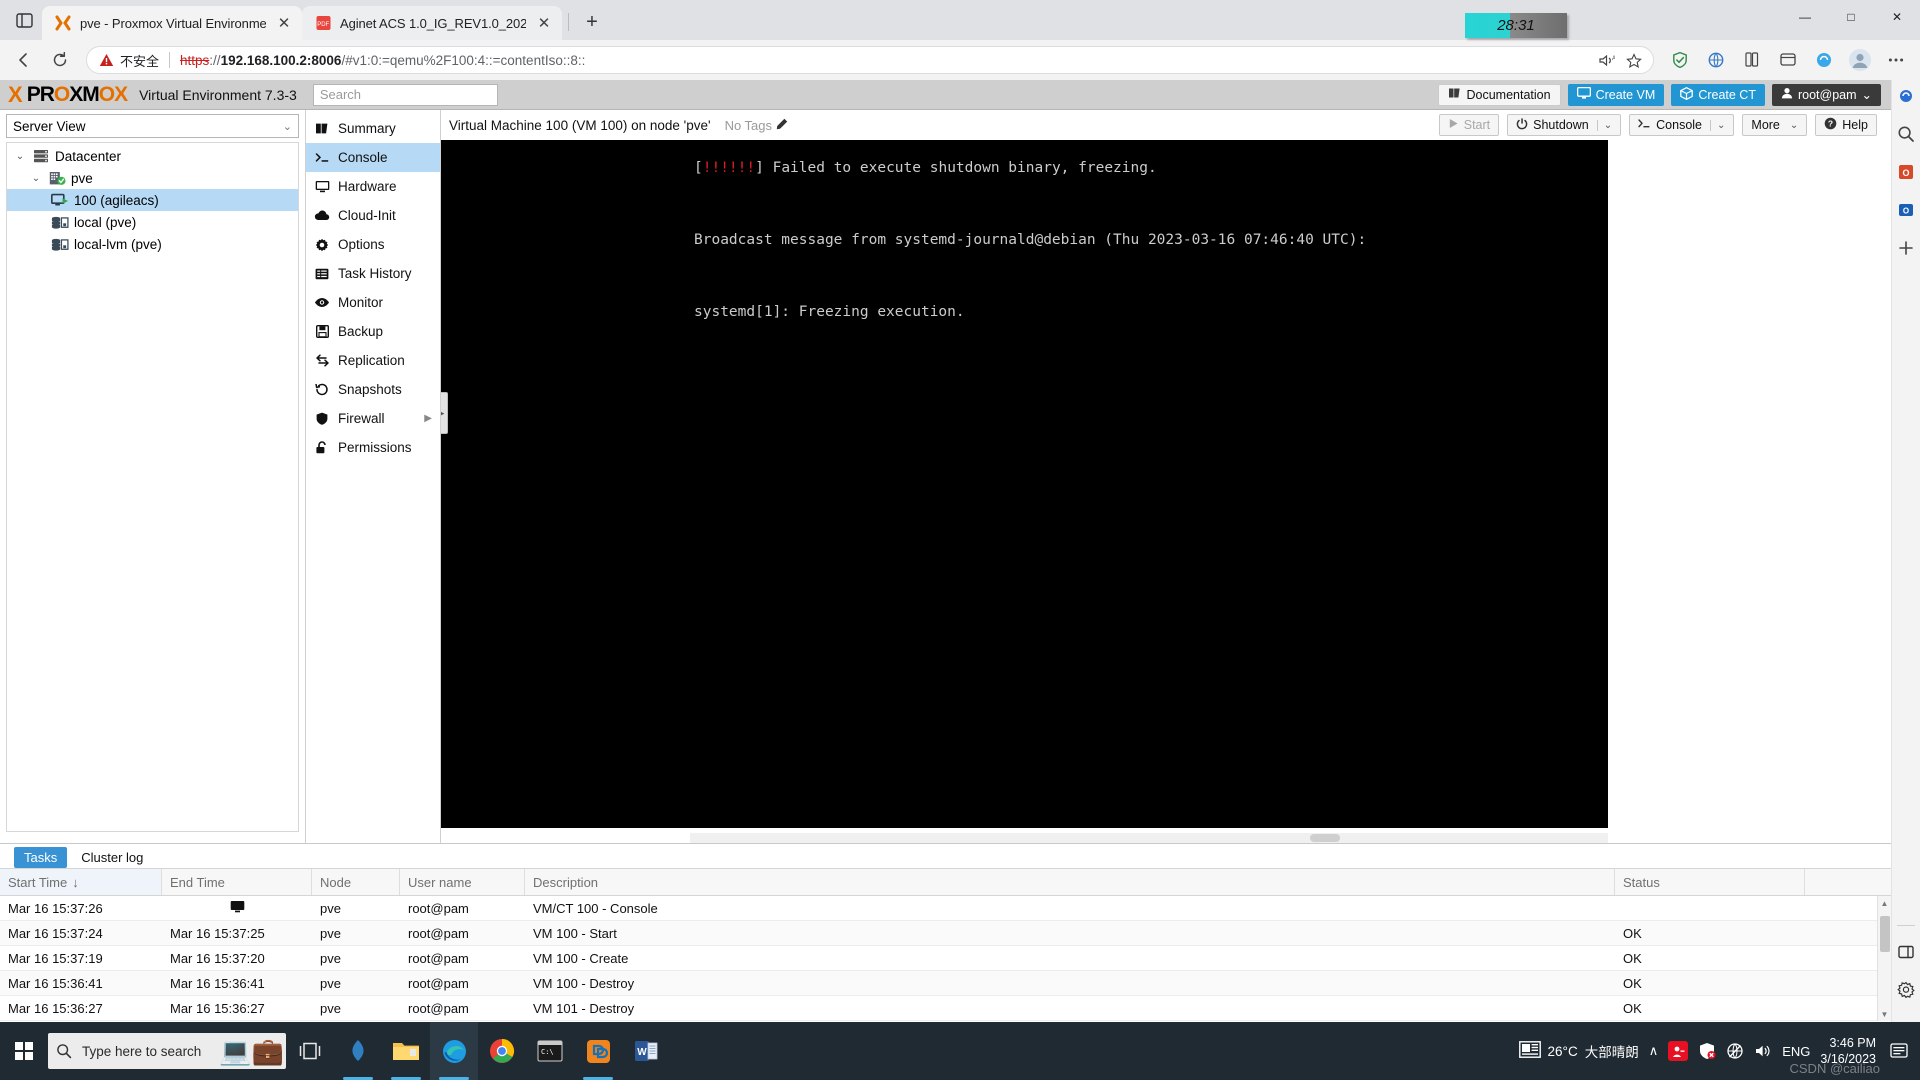 The image size is (1920, 1080). I want to click on user-menu-button: root@pam ⌄, so click(1826, 94).